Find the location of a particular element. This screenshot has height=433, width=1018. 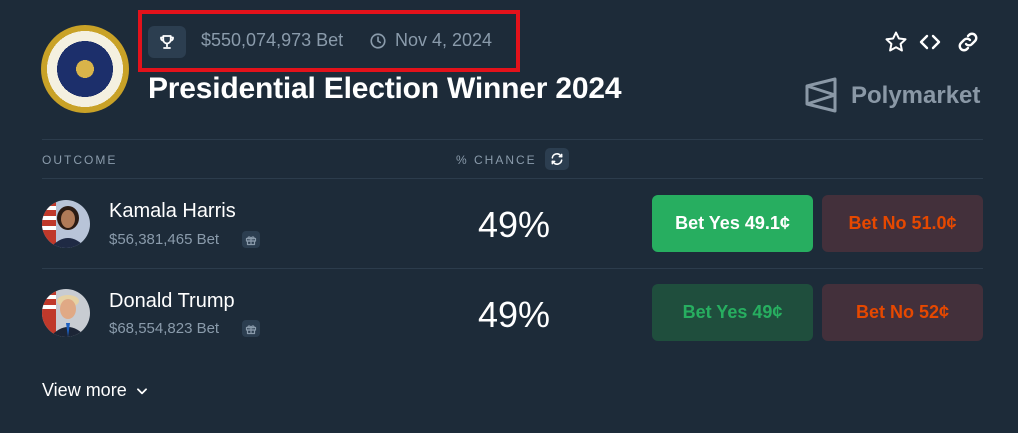

link-icon is located at coordinates (968, 42).